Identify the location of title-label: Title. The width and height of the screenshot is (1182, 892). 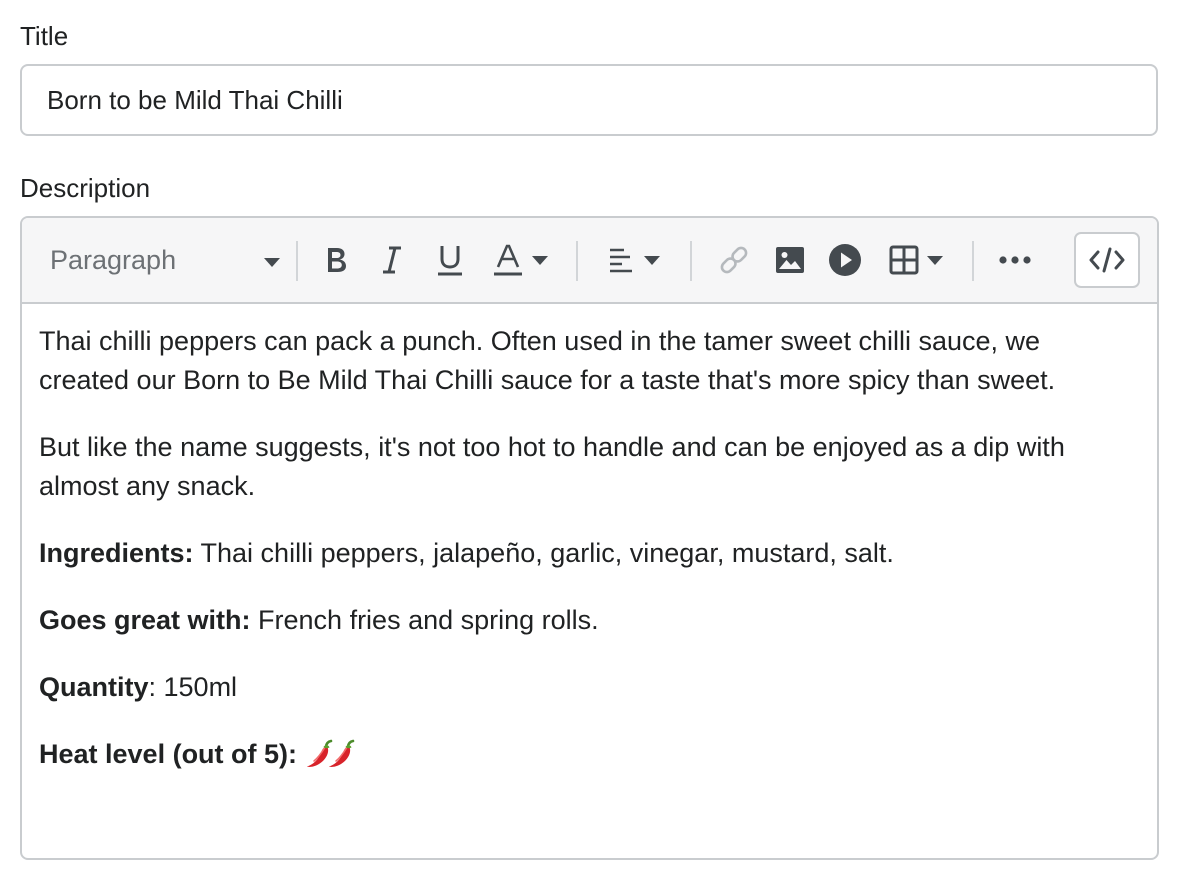
(44, 36).